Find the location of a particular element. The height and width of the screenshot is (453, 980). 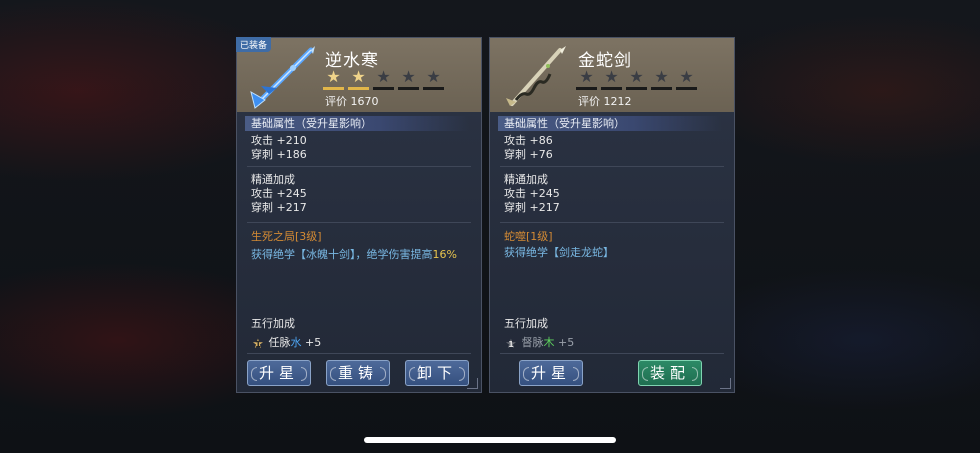

equip-button: 装配 is located at coordinates (670, 373).